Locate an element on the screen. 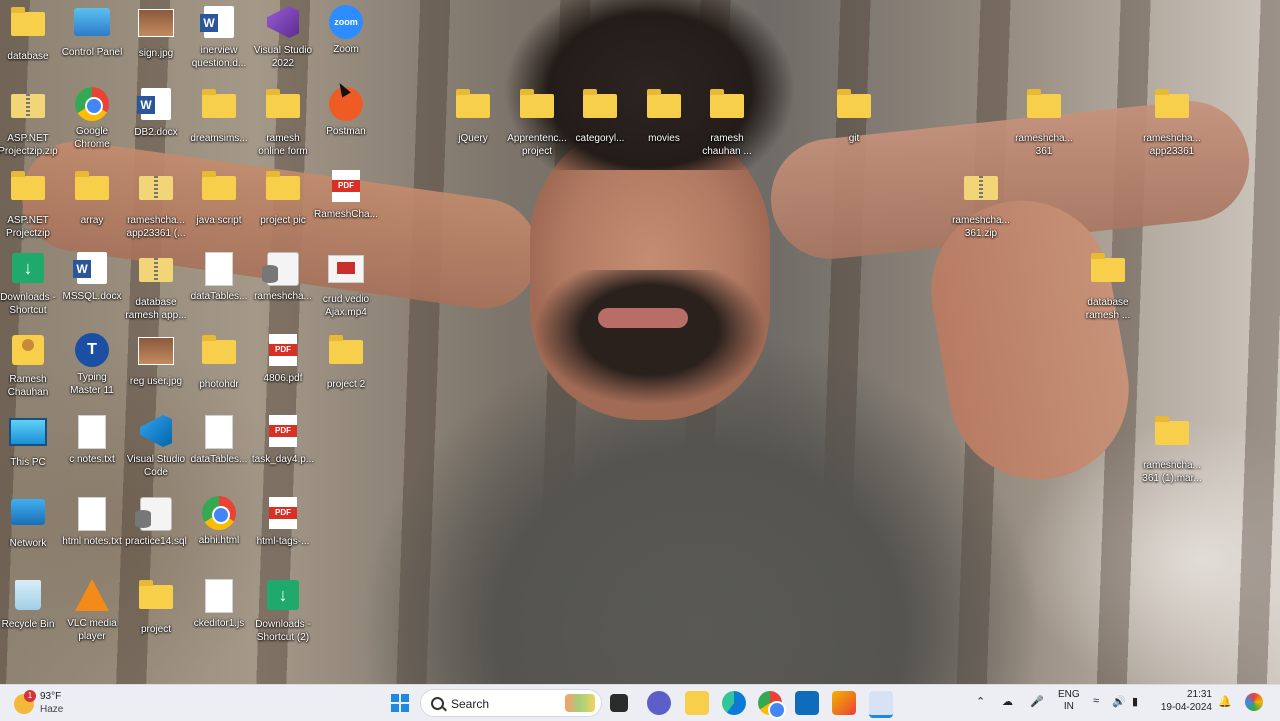 This screenshot has width=1280, height=721. desktop-icon: Visual Studio 2022 is located at coordinates (283, 37).